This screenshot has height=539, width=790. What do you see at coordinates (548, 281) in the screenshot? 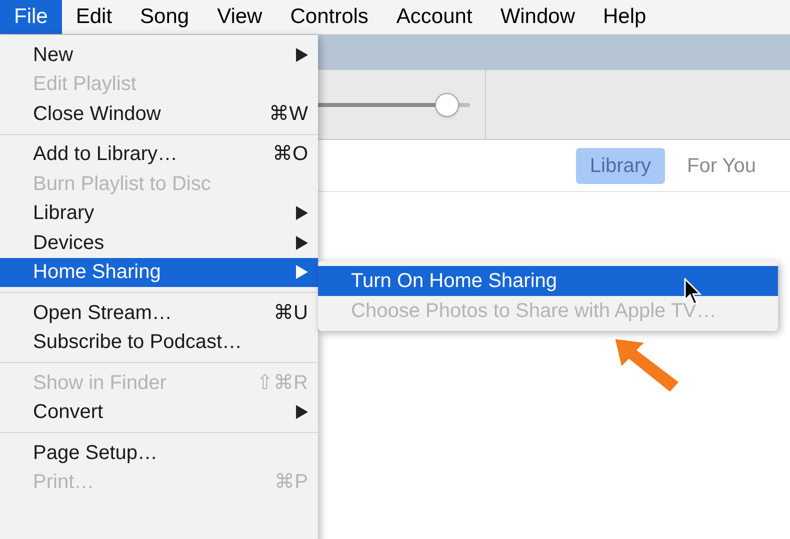
I see `menu-item: Turn On Home Sharing` at bounding box center [548, 281].